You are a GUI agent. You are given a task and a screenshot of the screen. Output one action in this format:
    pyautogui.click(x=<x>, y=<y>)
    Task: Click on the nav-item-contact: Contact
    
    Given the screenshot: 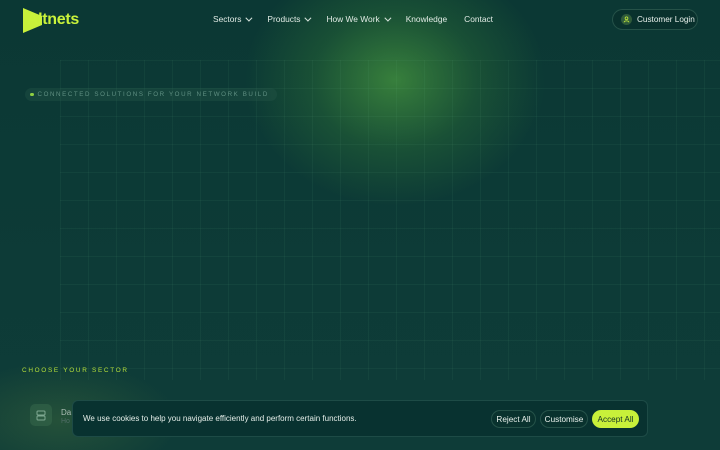 What is the action you would take?
    pyautogui.click(x=478, y=19)
    